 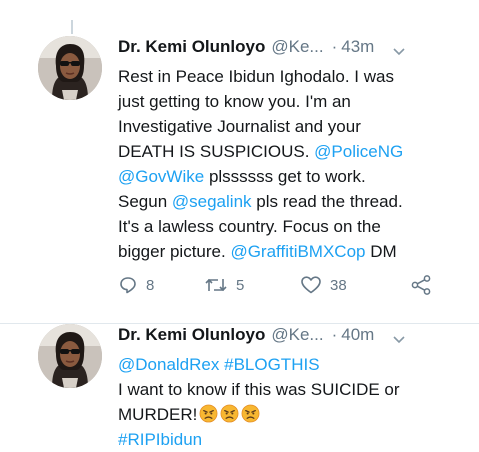 I want to click on mention-link: @DonaldRex, so click(x=168, y=364).